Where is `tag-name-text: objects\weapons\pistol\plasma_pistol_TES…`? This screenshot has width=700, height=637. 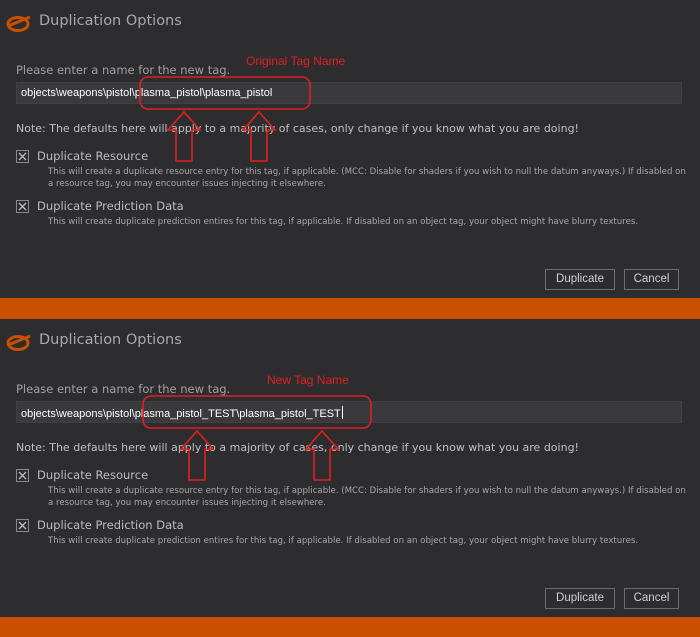 tag-name-text: objects\weapons\pistol\plasma_pistol_TES… is located at coordinates (181, 414).